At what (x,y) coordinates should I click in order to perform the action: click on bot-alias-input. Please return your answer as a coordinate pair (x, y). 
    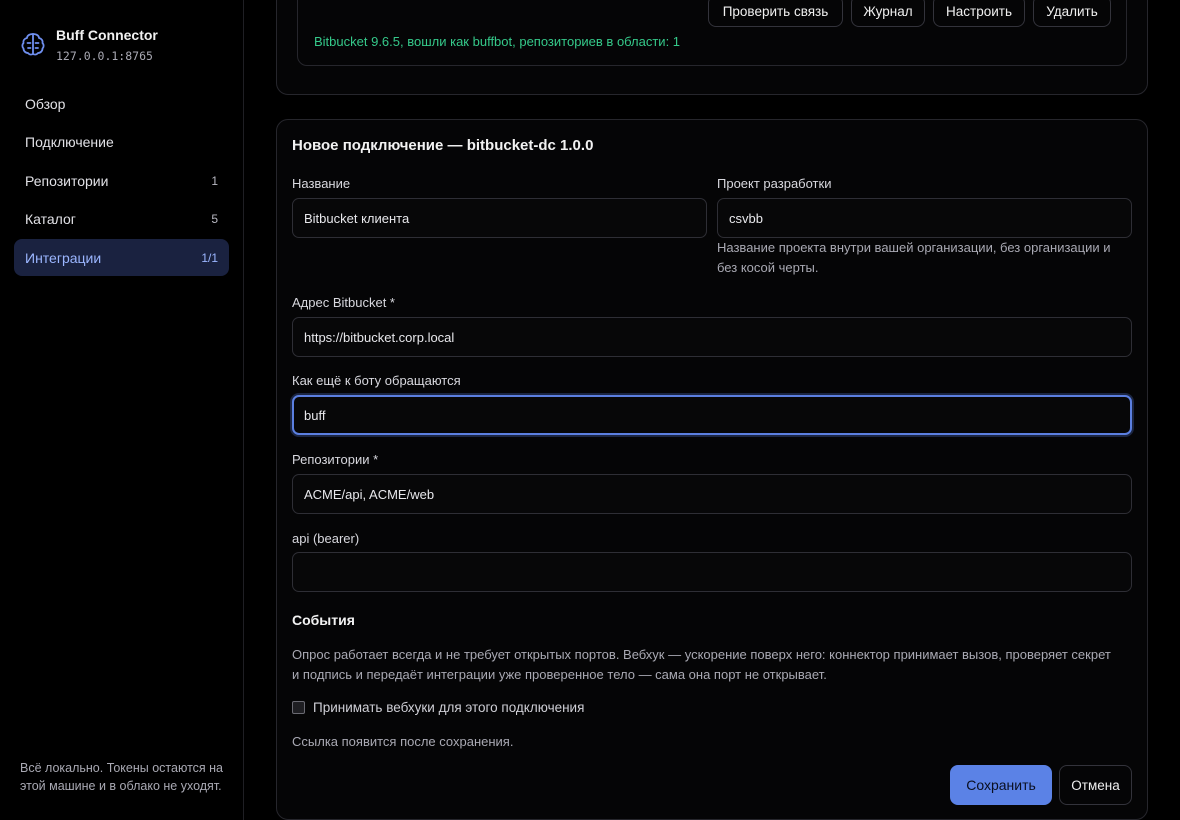
    Looking at the image, I should click on (712, 415).